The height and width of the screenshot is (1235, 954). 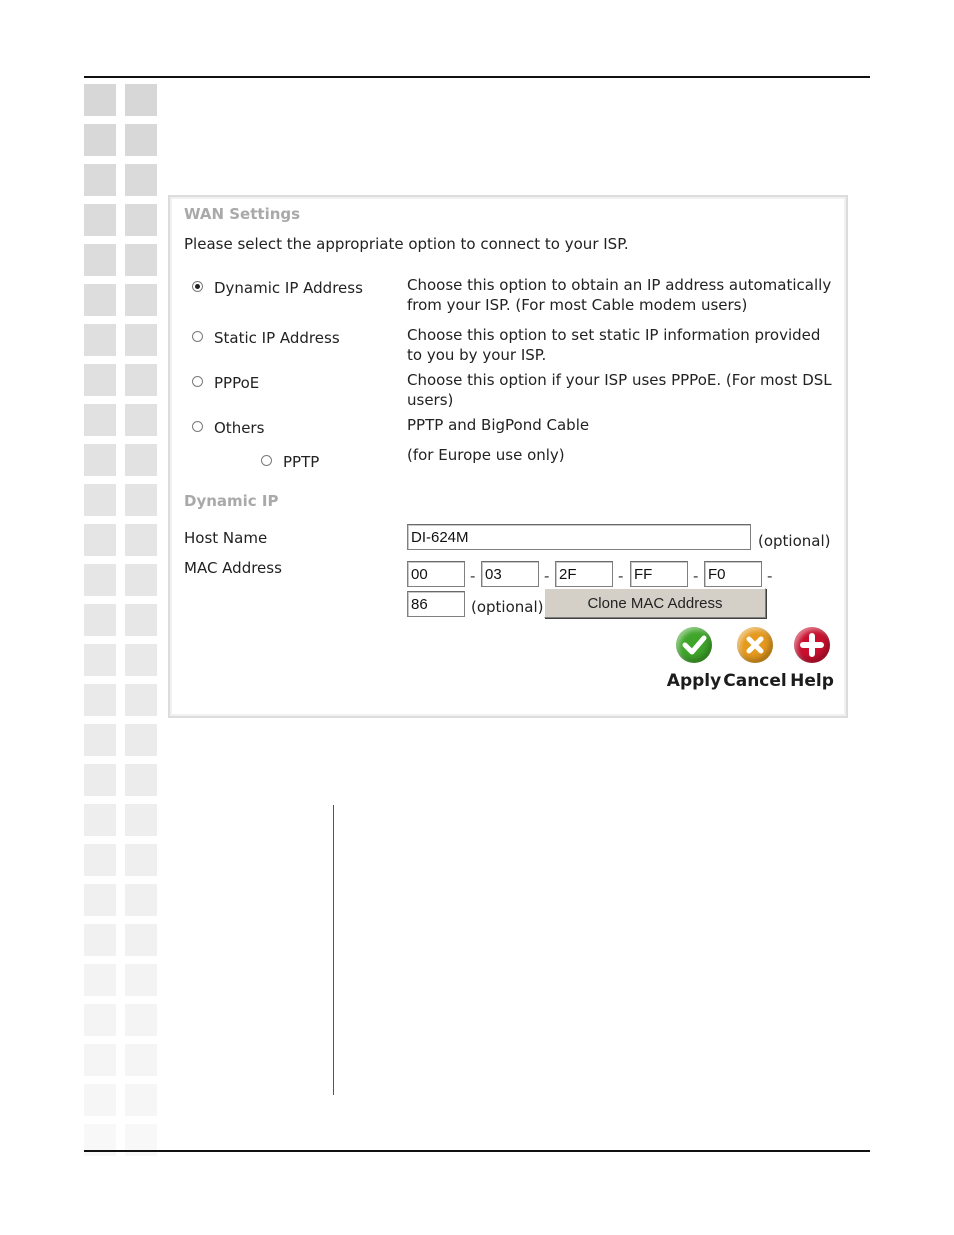 I want to click on host-name-label: Host Name, so click(x=226, y=538).